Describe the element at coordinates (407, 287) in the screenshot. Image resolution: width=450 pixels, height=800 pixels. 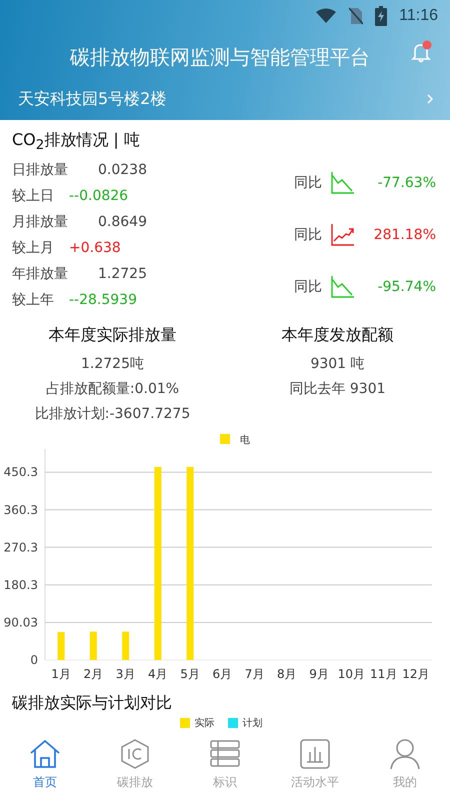
I see `yoy-value: -95.74%` at that location.